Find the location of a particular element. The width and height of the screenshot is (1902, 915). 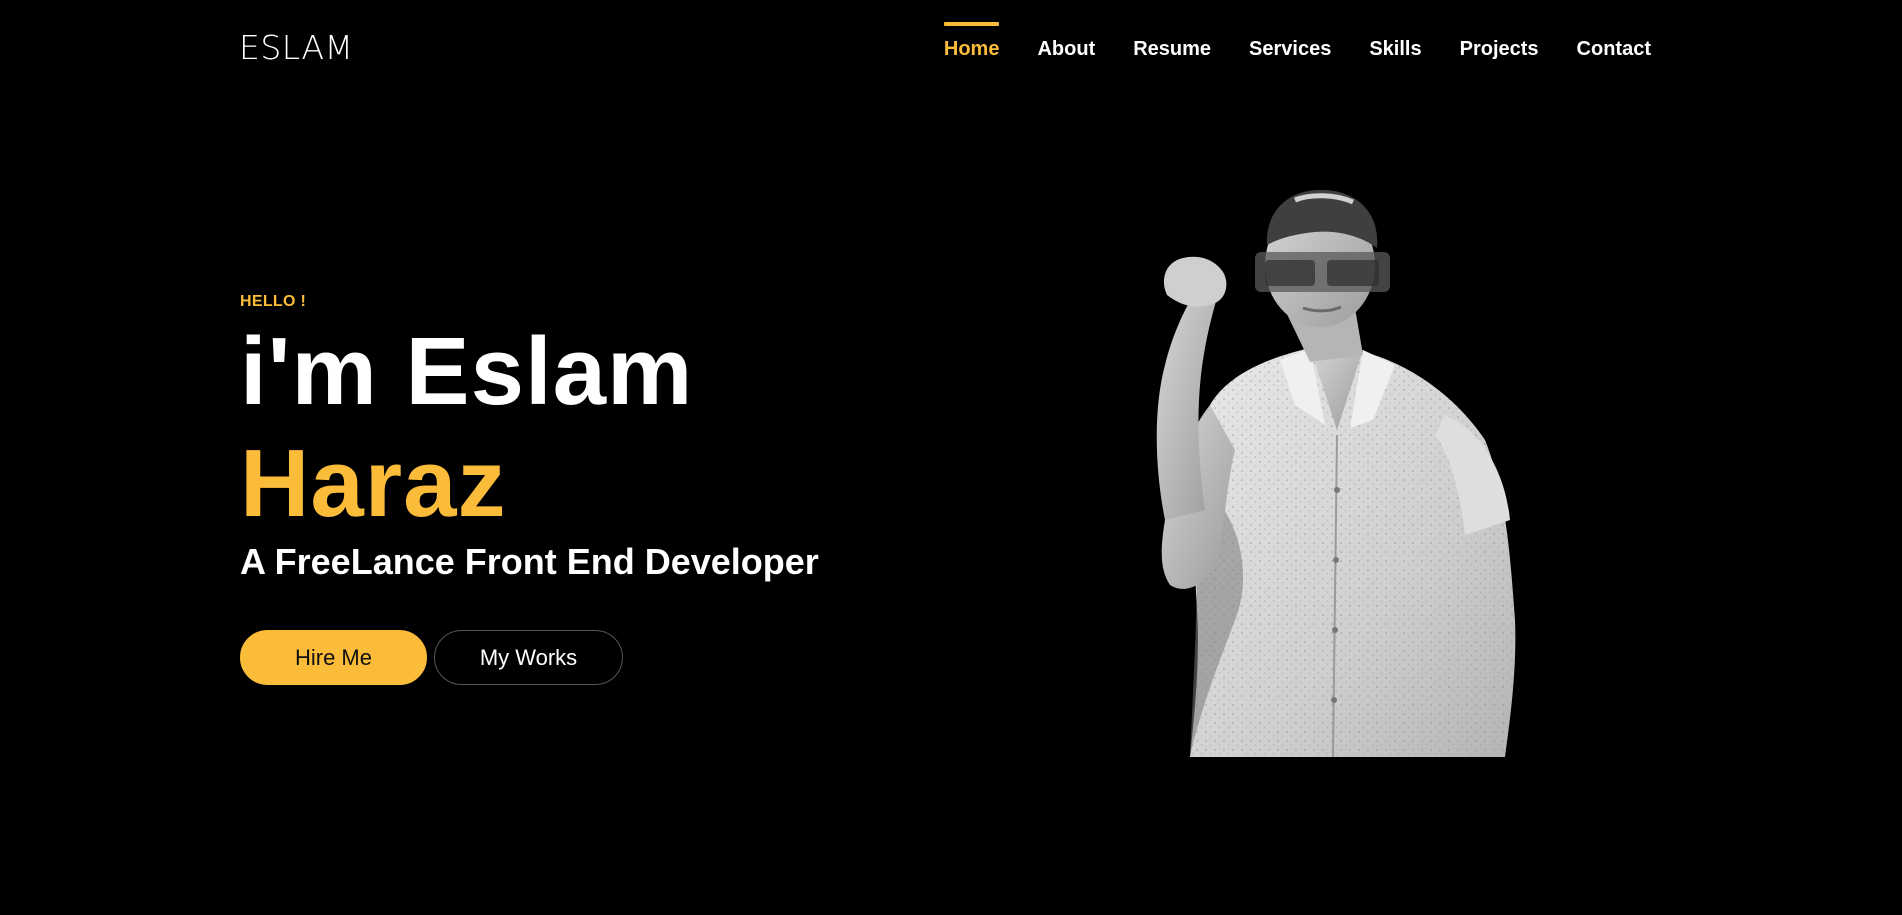

hero-buttons: Hire Me My Works is located at coordinates (431, 657).